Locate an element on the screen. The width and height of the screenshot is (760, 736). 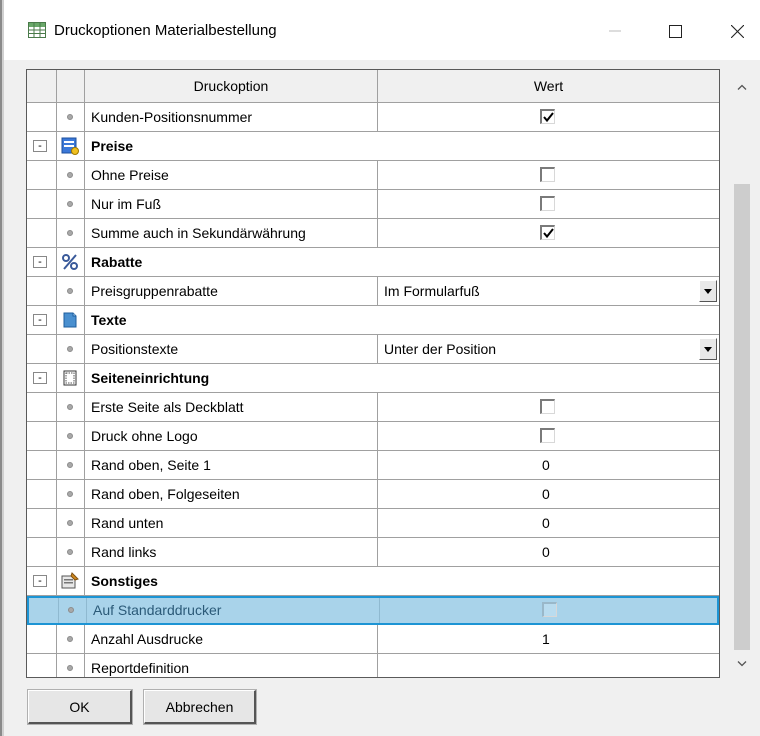
option-dropdown: Im Formularfuß is located at coordinates (548, 291).